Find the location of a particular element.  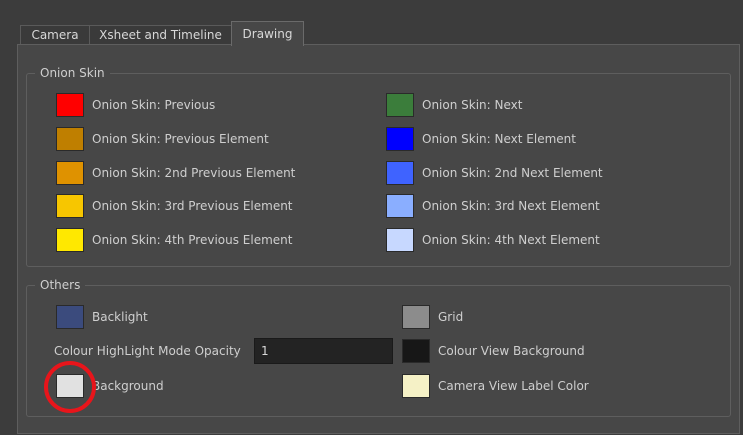

onion-skin-3rd-next-element-item: Onion Skin: 3rd Next Element is located at coordinates (493, 206).